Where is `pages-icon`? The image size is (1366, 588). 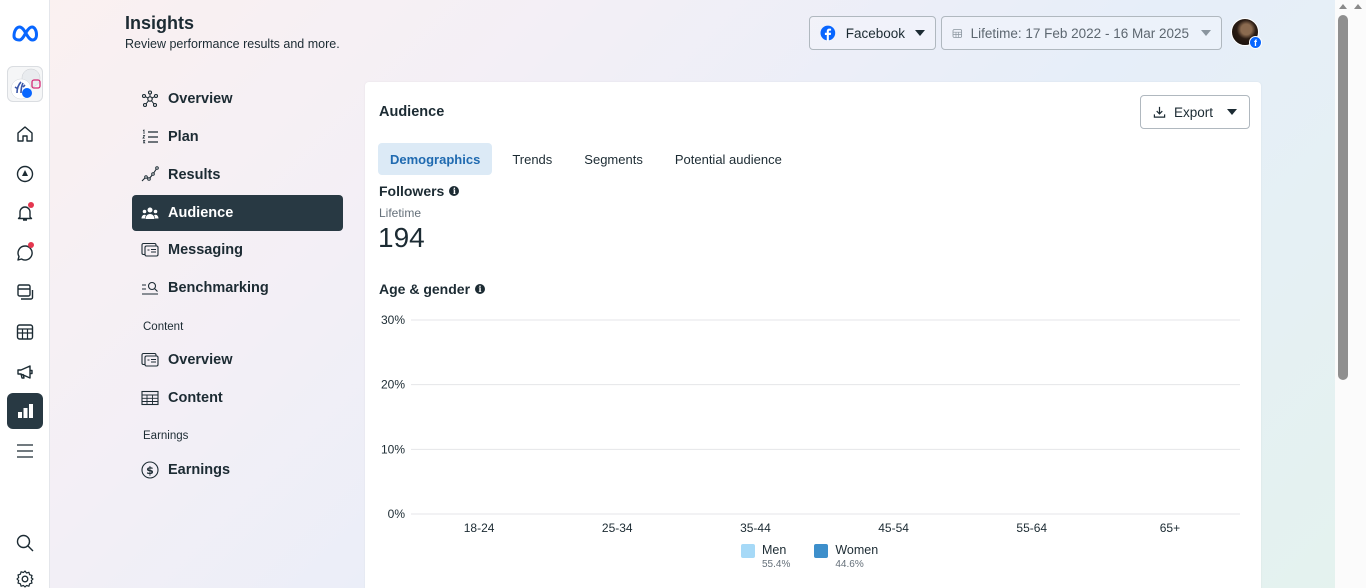
pages-icon is located at coordinates (25, 292).